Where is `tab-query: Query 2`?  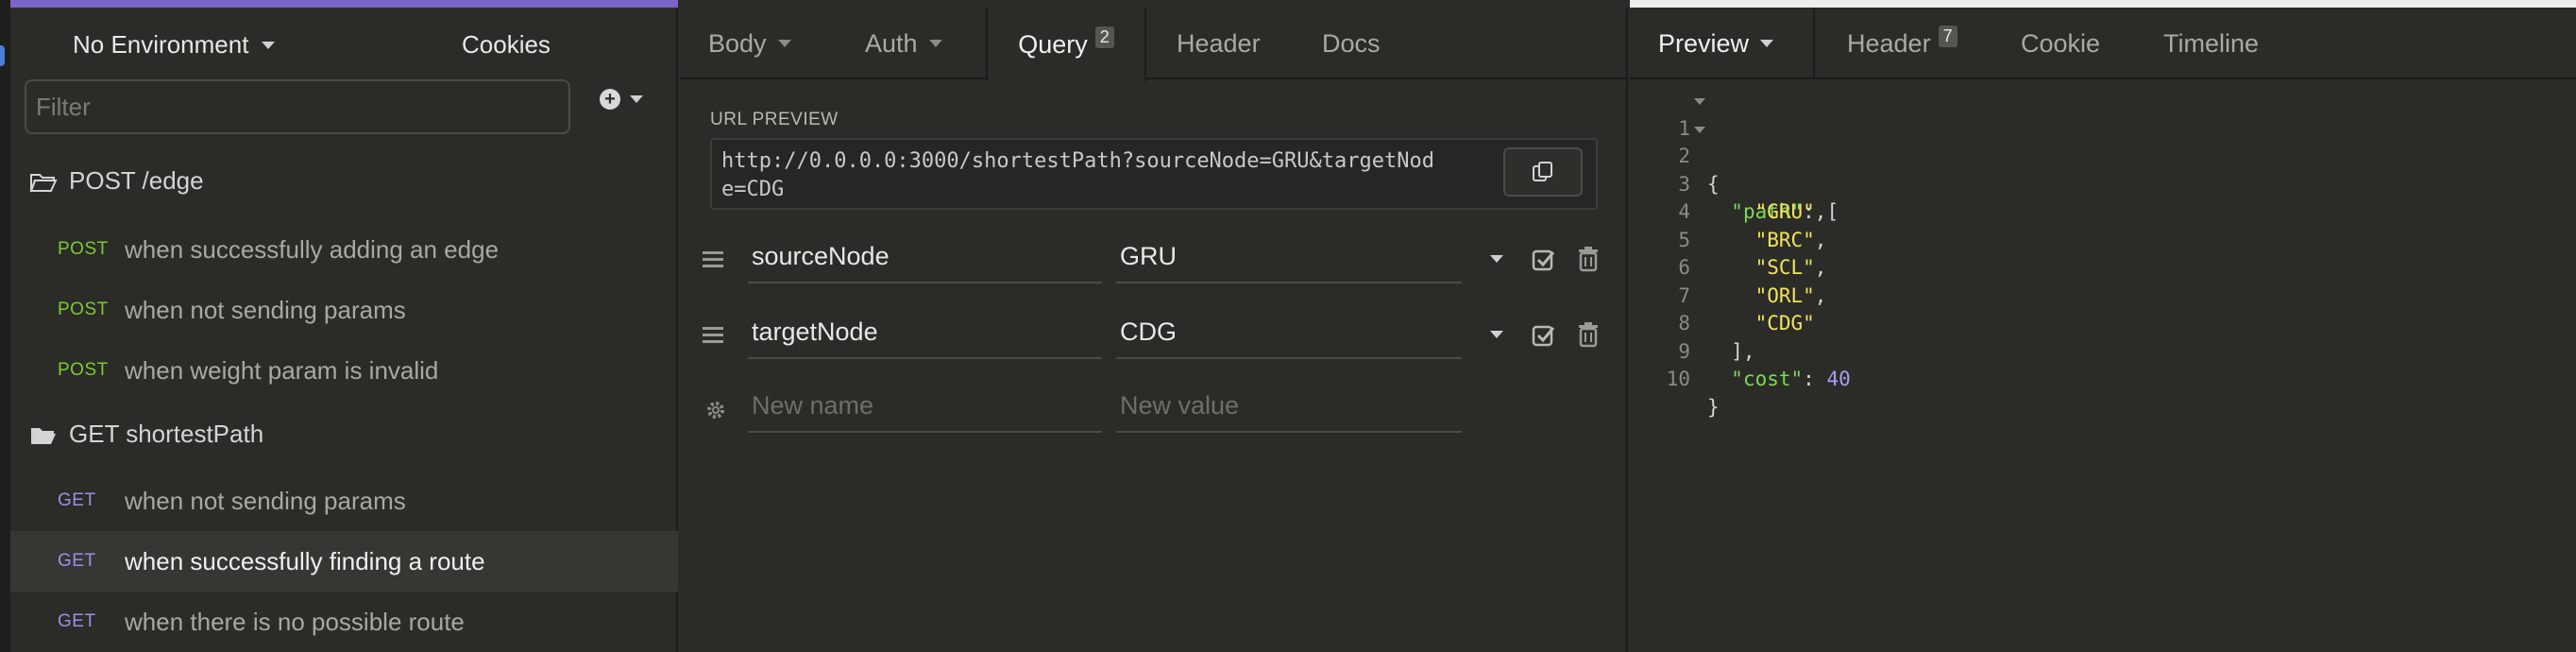 tab-query: Query 2 is located at coordinates (1066, 44).